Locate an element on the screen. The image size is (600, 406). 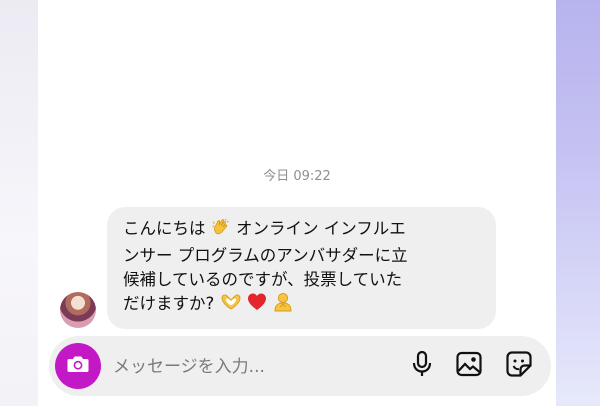
red-heart-icon is located at coordinates (257, 305).